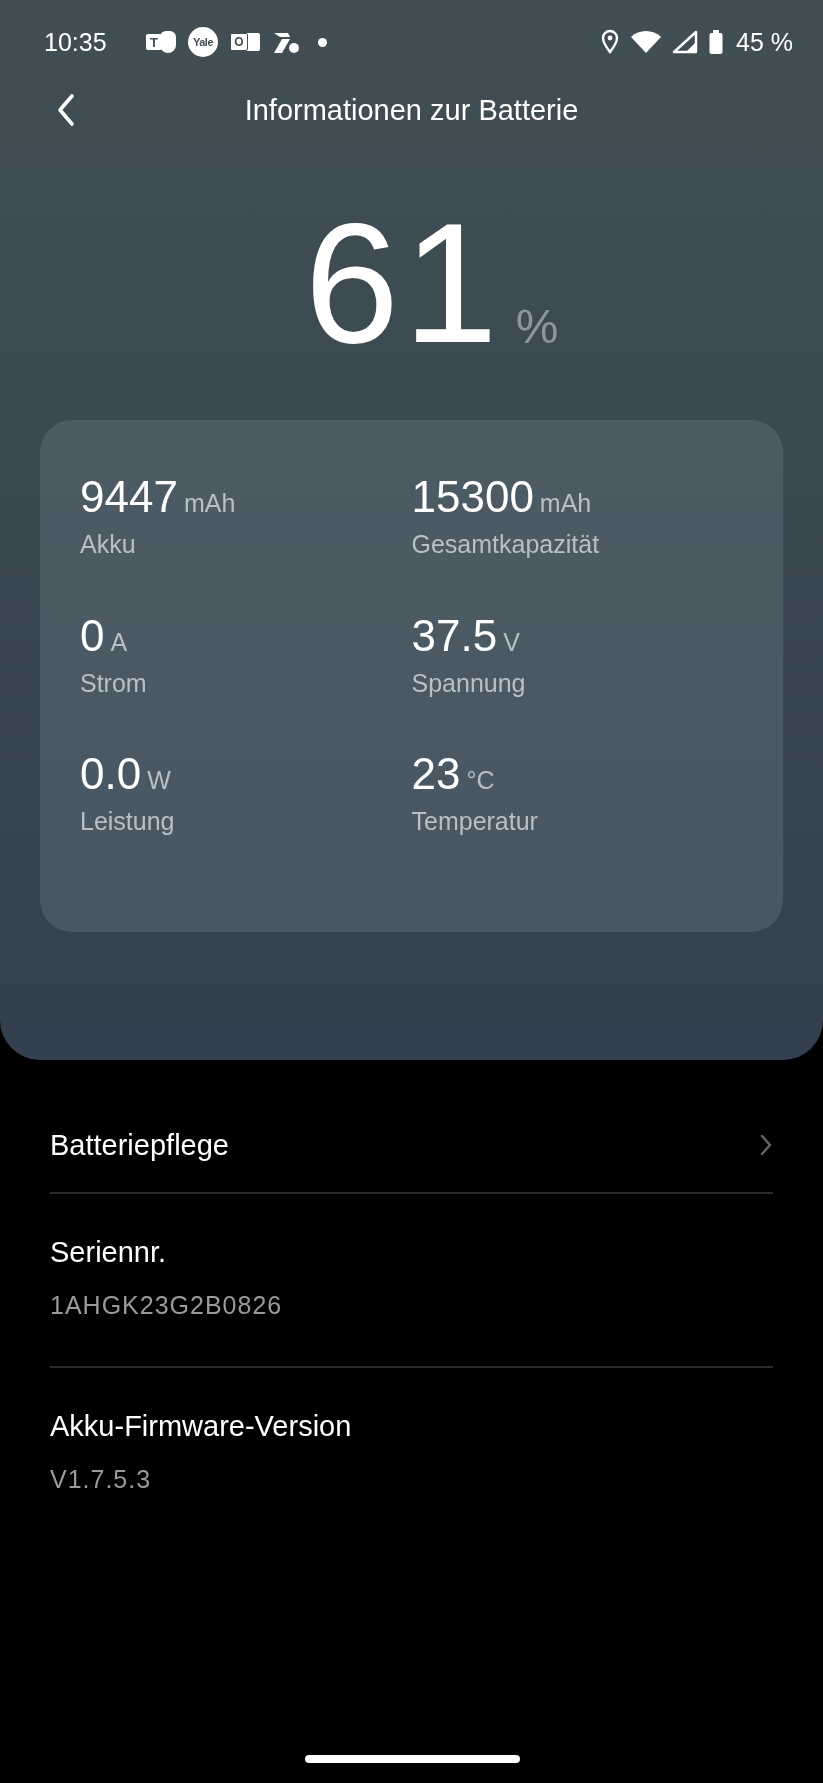 The image size is (823, 1783). What do you see at coordinates (475, 822) in the screenshot?
I see `stat-label: Temperatur` at bounding box center [475, 822].